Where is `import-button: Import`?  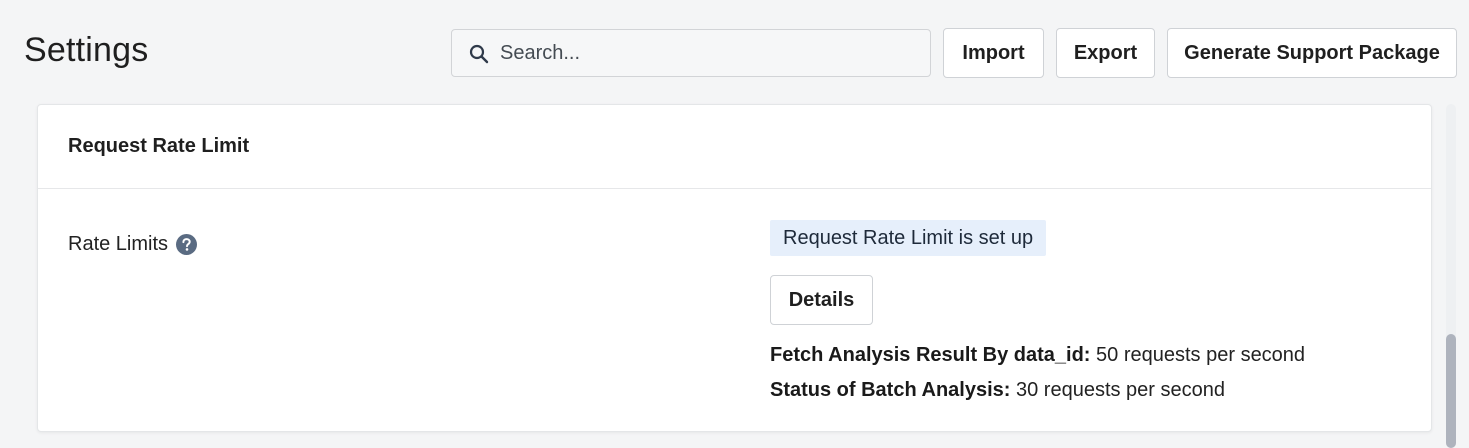 import-button: Import is located at coordinates (993, 53).